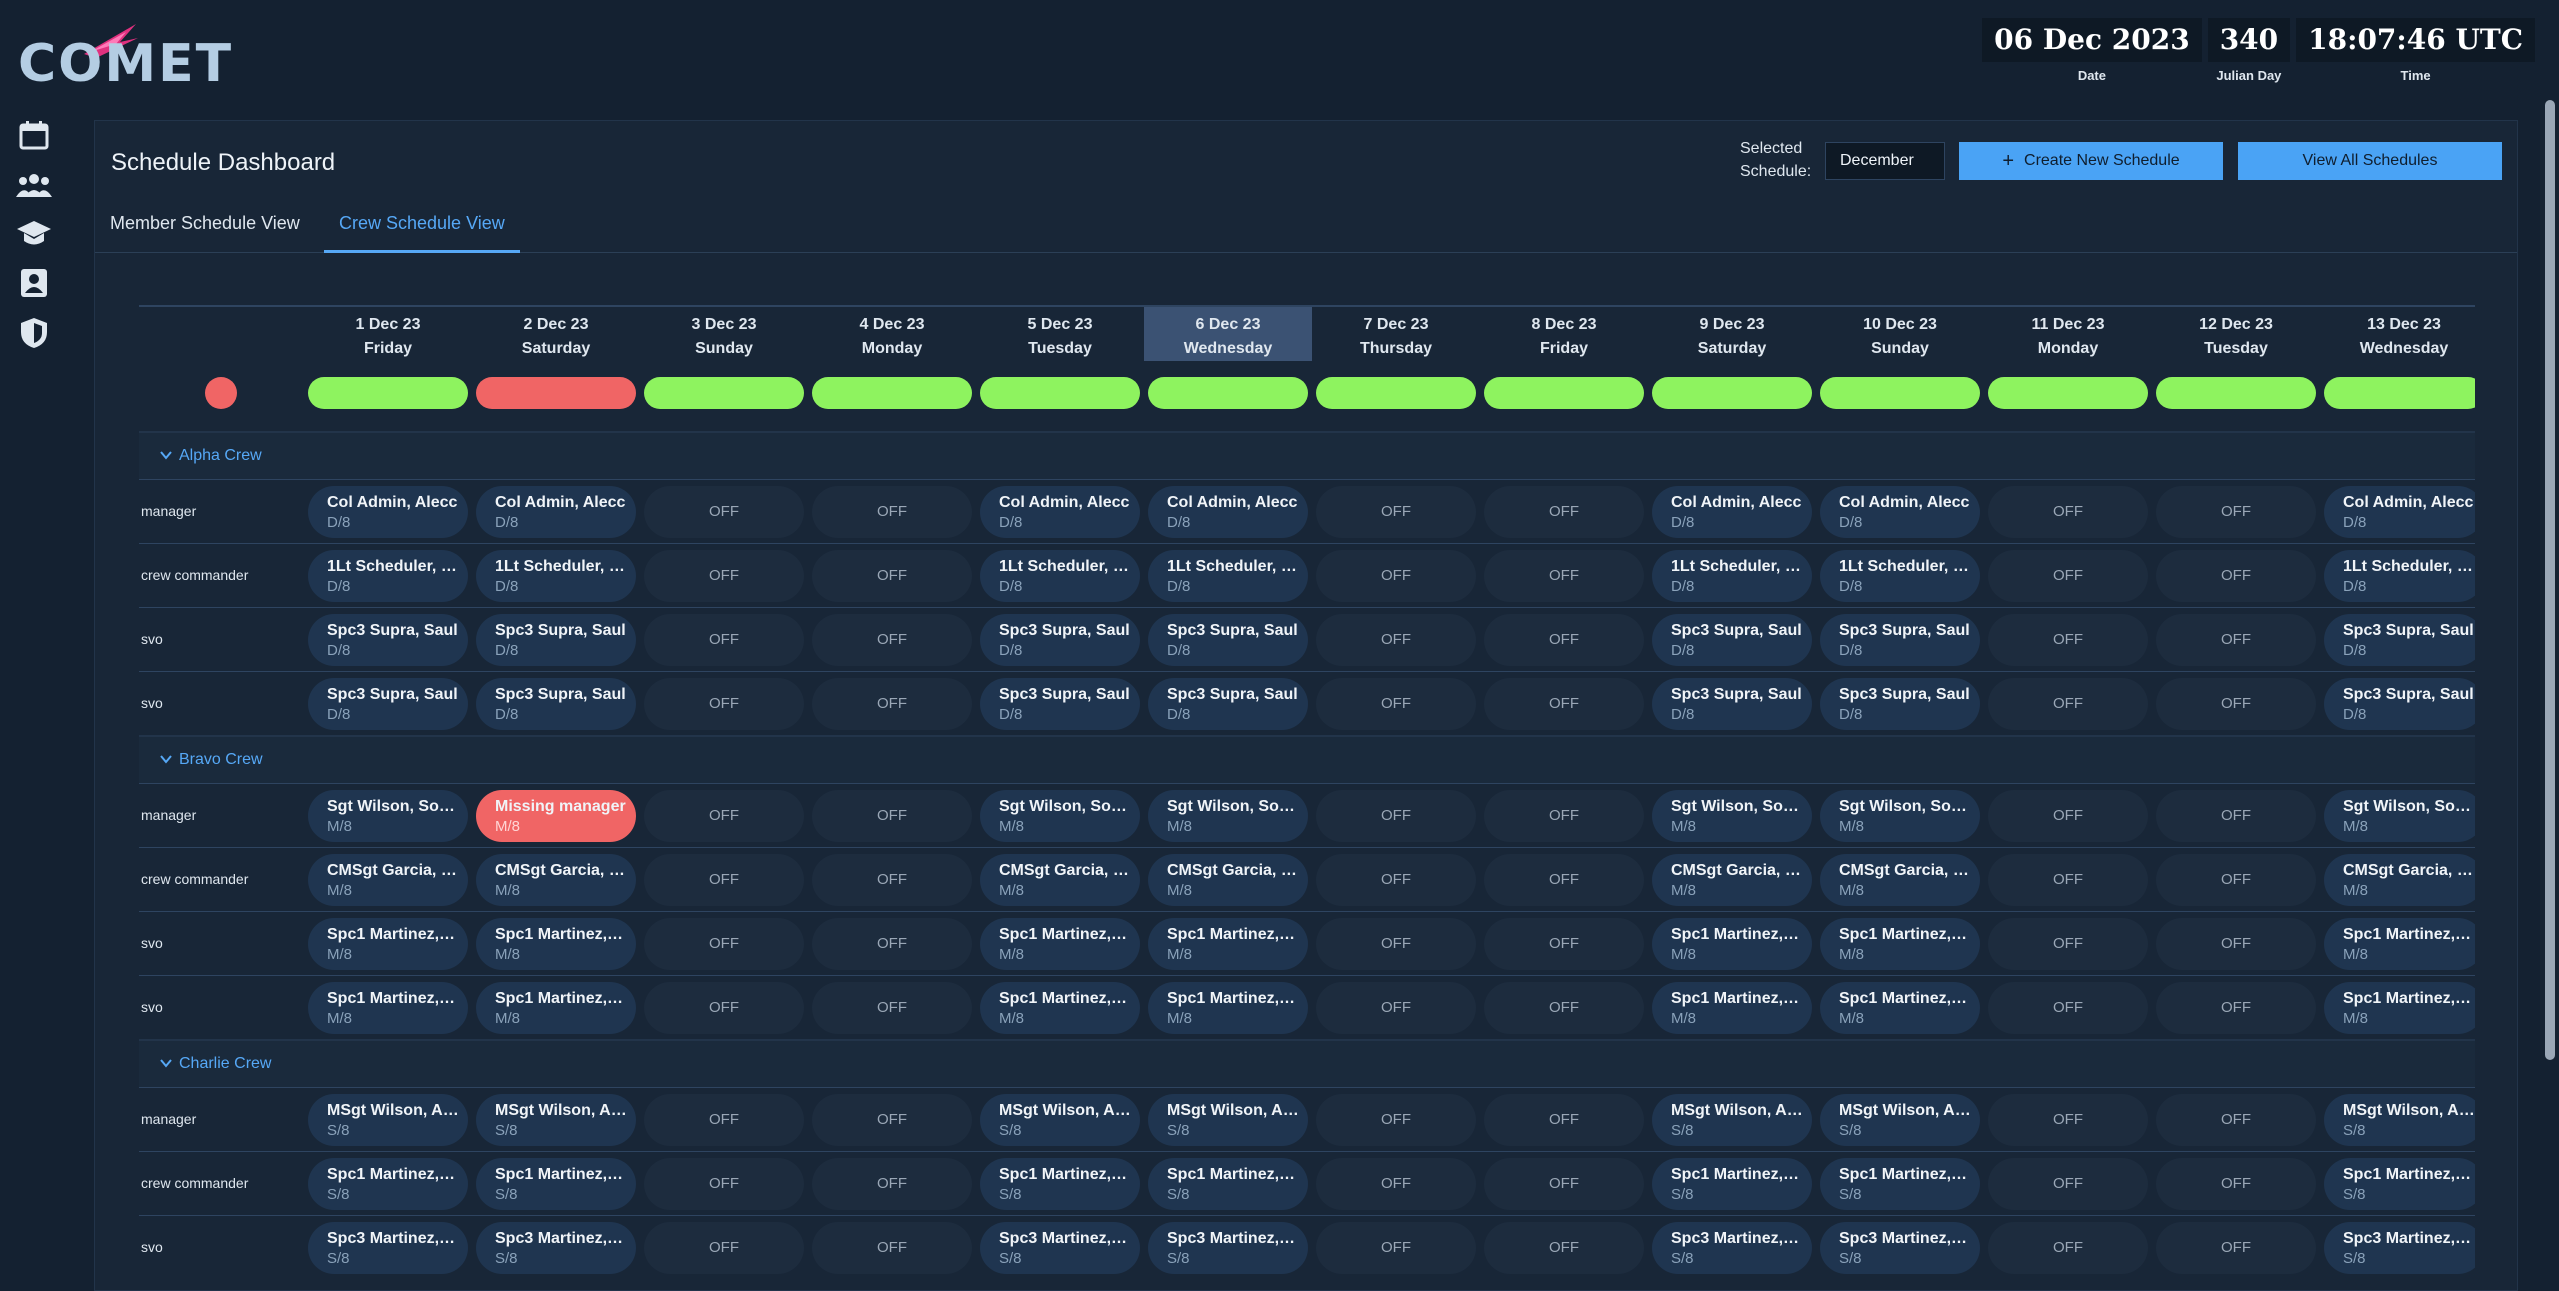 The height and width of the screenshot is (1291, 2559). What do you see at coordinates (1307, 759) in the screenshot?
I see `crew-header: Bravo Crew` at bounding box center [1307, 759].